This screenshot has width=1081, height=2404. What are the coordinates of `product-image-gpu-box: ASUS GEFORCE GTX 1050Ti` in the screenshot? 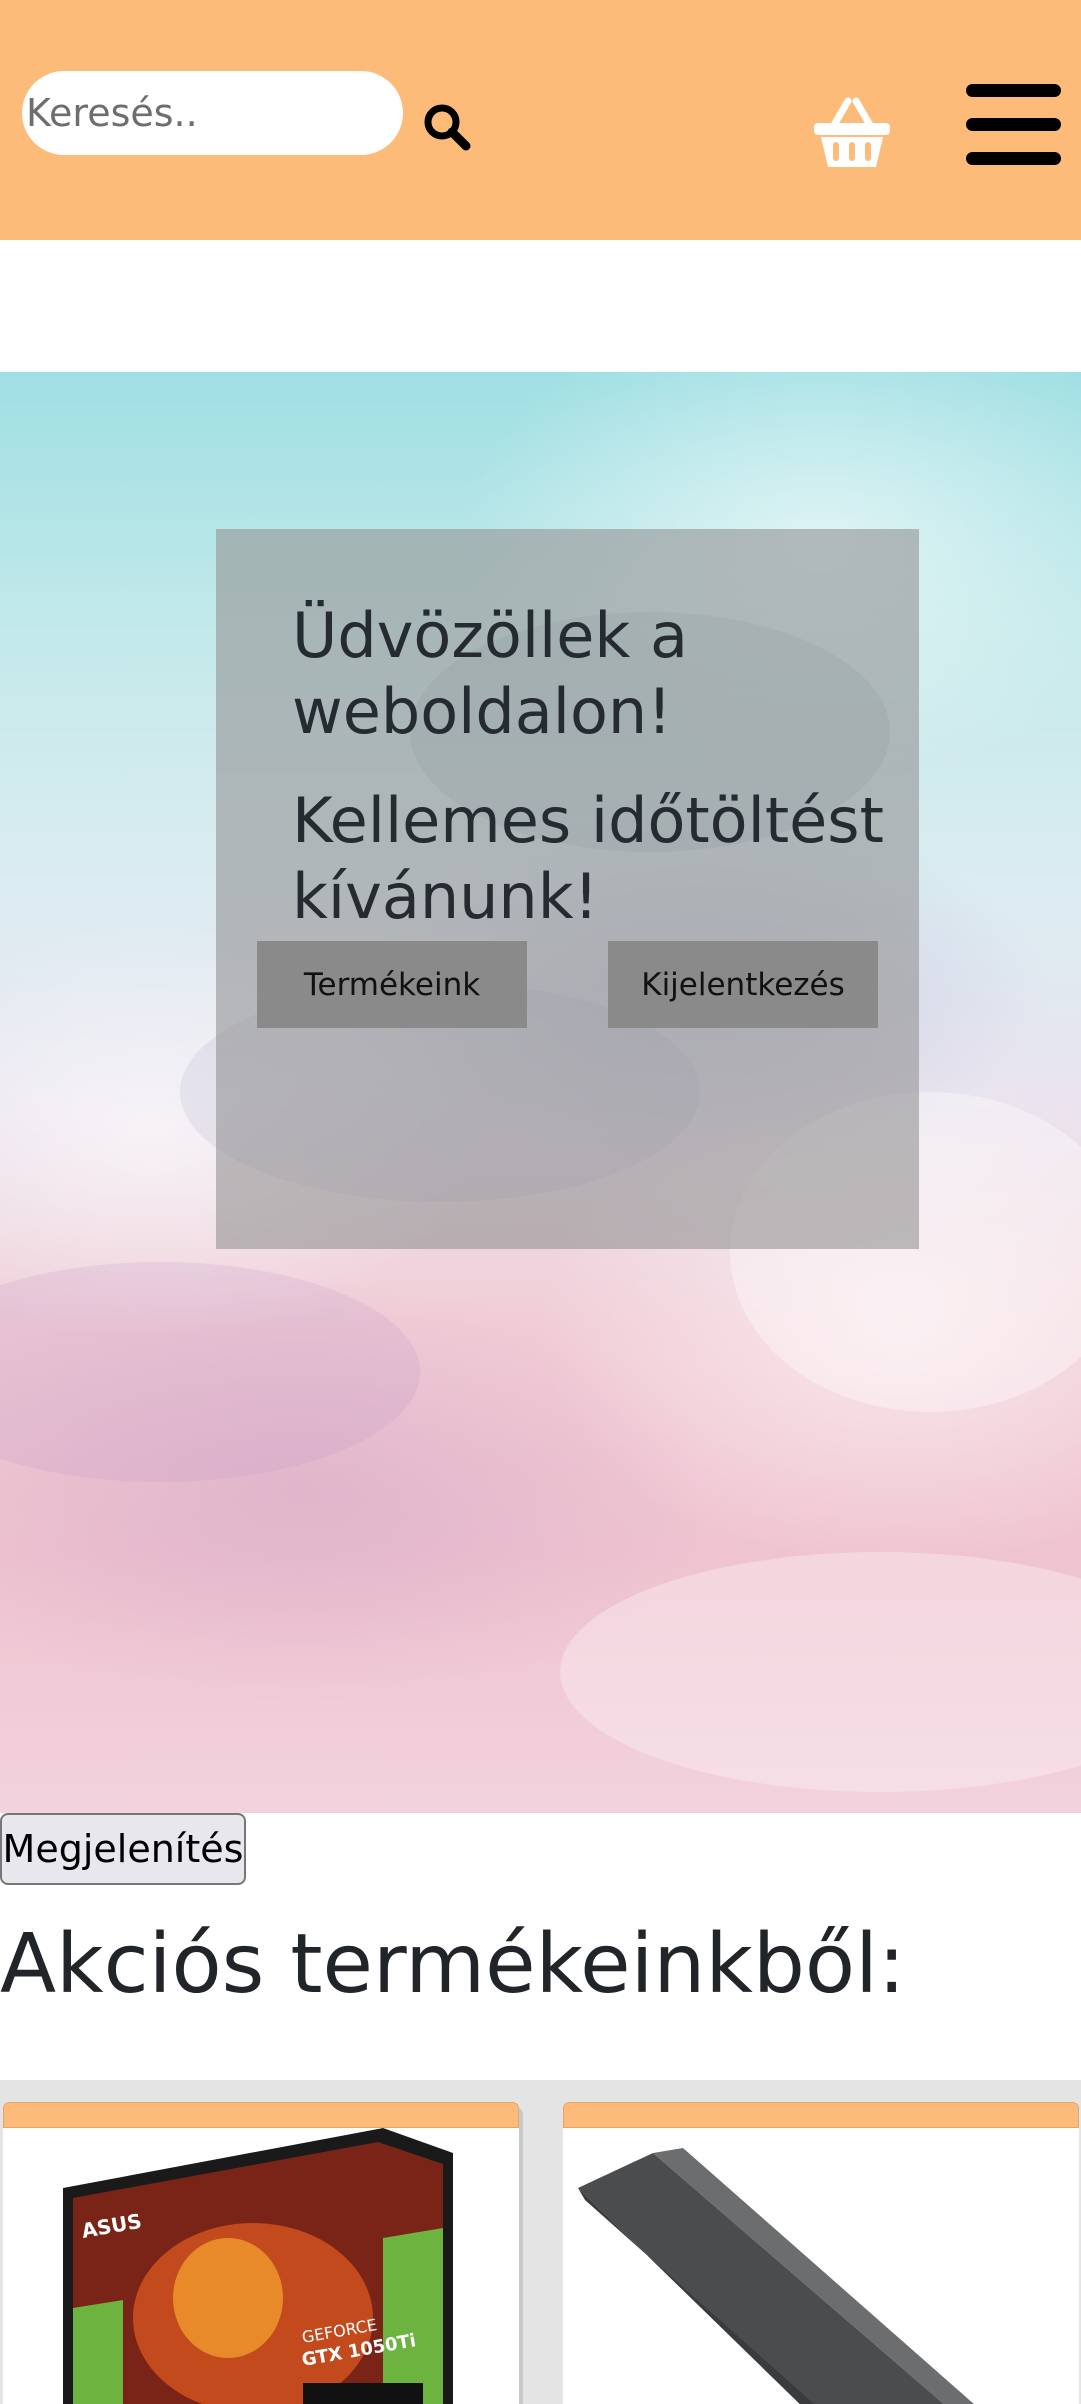 It's located at (258, 2266).